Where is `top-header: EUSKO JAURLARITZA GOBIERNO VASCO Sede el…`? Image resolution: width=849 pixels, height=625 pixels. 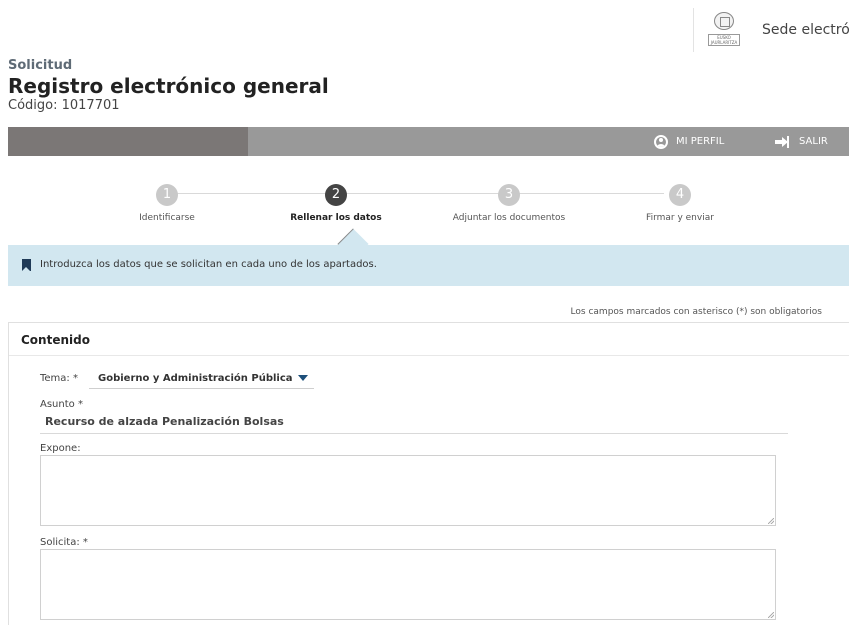 top-header: EUSKO JAURLARITZA GOBIERNO VASCO Sede el… is located at coordinates (424, 28).